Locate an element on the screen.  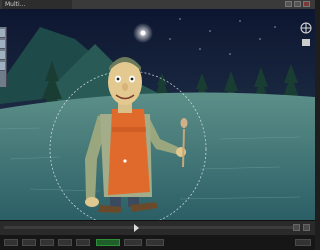
status-indicator is located at coordinates (108, 242).